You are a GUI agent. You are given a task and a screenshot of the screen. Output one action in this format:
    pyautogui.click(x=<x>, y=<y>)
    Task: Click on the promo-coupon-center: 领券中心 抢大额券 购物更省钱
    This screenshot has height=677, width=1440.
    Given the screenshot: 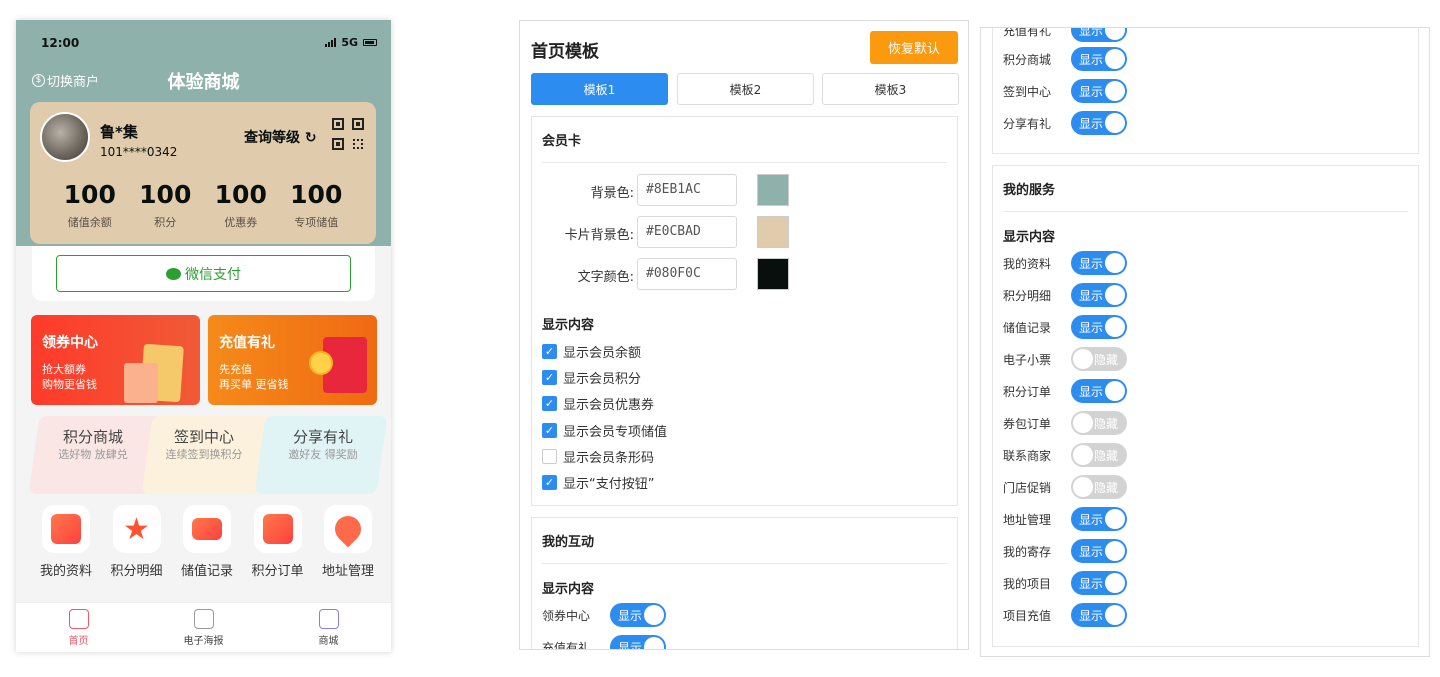 What is the action you would take?
    pyautogui.click(x=115, y=360)
    